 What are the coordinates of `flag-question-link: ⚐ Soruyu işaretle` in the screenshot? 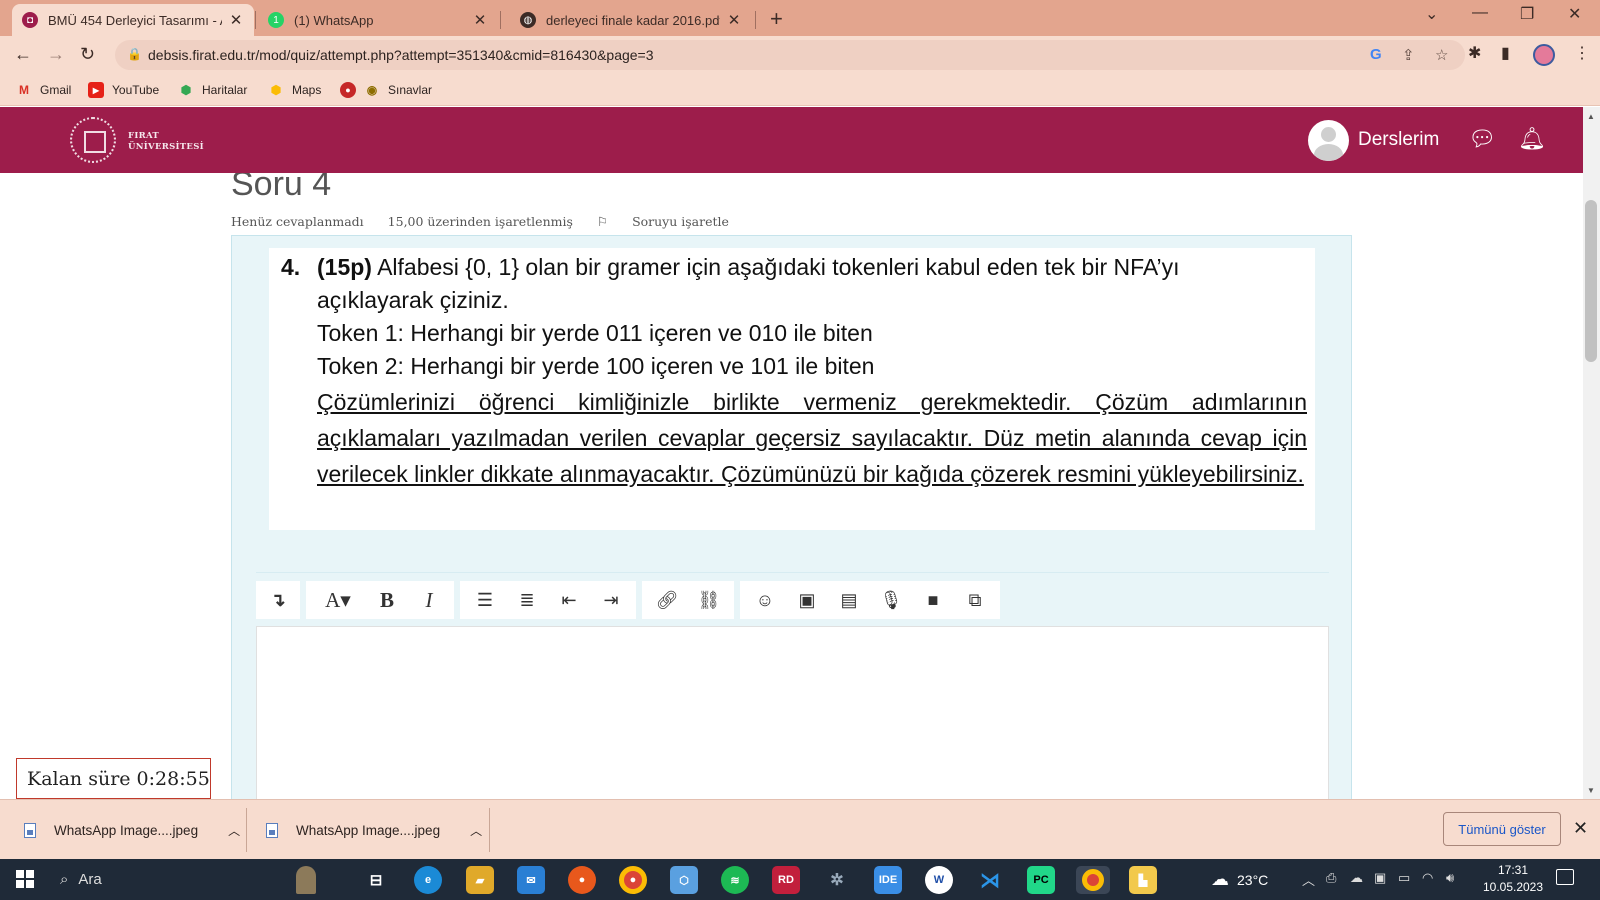 It's located at (673, 221).